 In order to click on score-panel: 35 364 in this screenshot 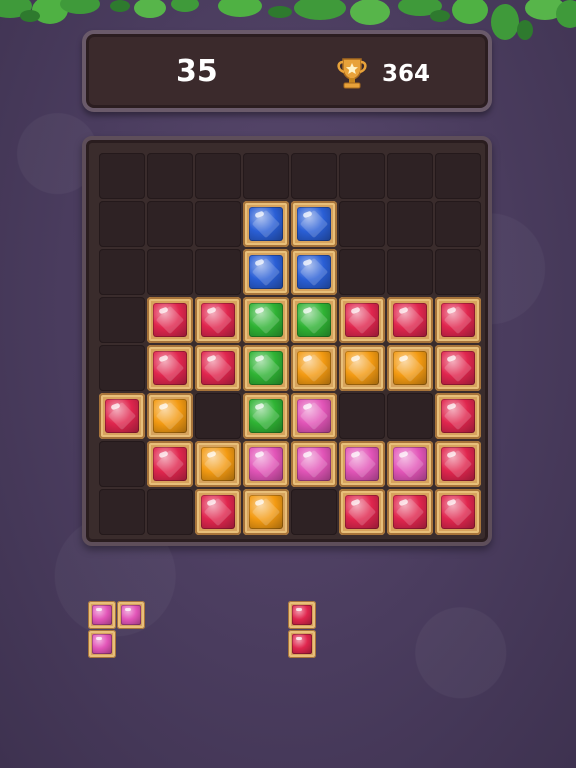, I will do `click(287, 71)`.